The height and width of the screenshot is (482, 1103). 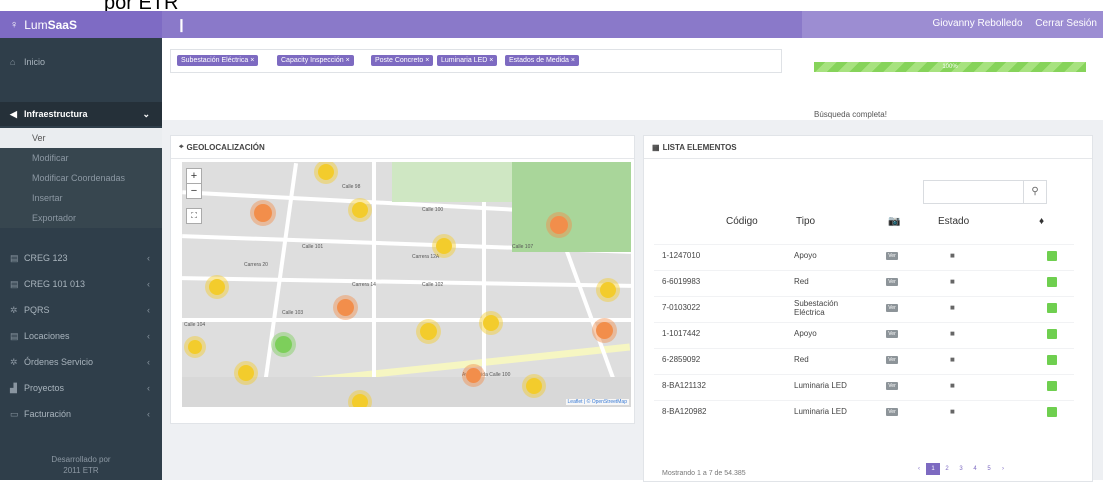 What do you see at coordinates (1041, 221) in the screenshot?
I see `column-header-actions: ♦` at bounding box center [1041, 221].